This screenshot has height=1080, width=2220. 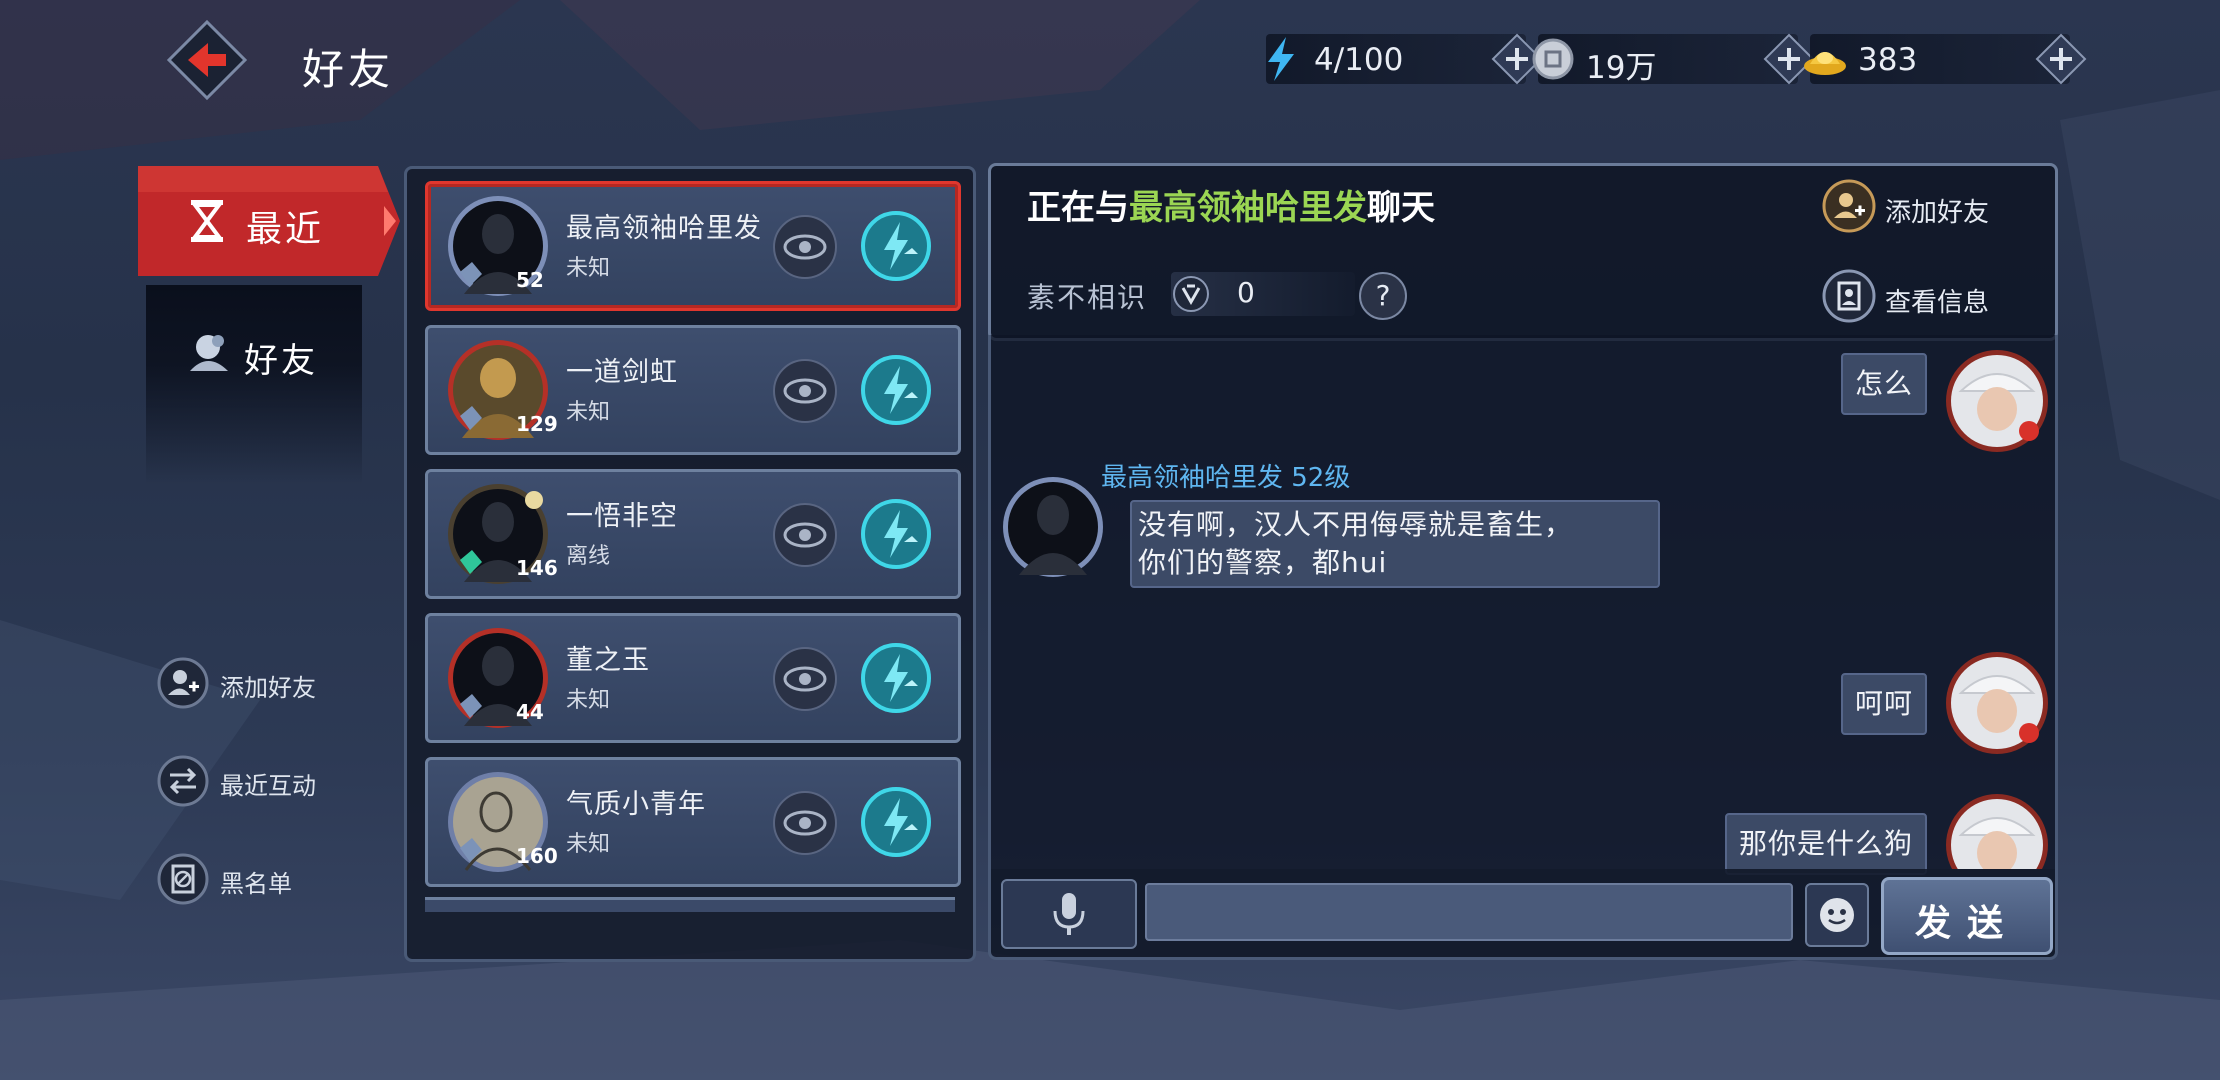 I want to click on add-friend-side-button: 添加好友, so click(x=266, y=684).